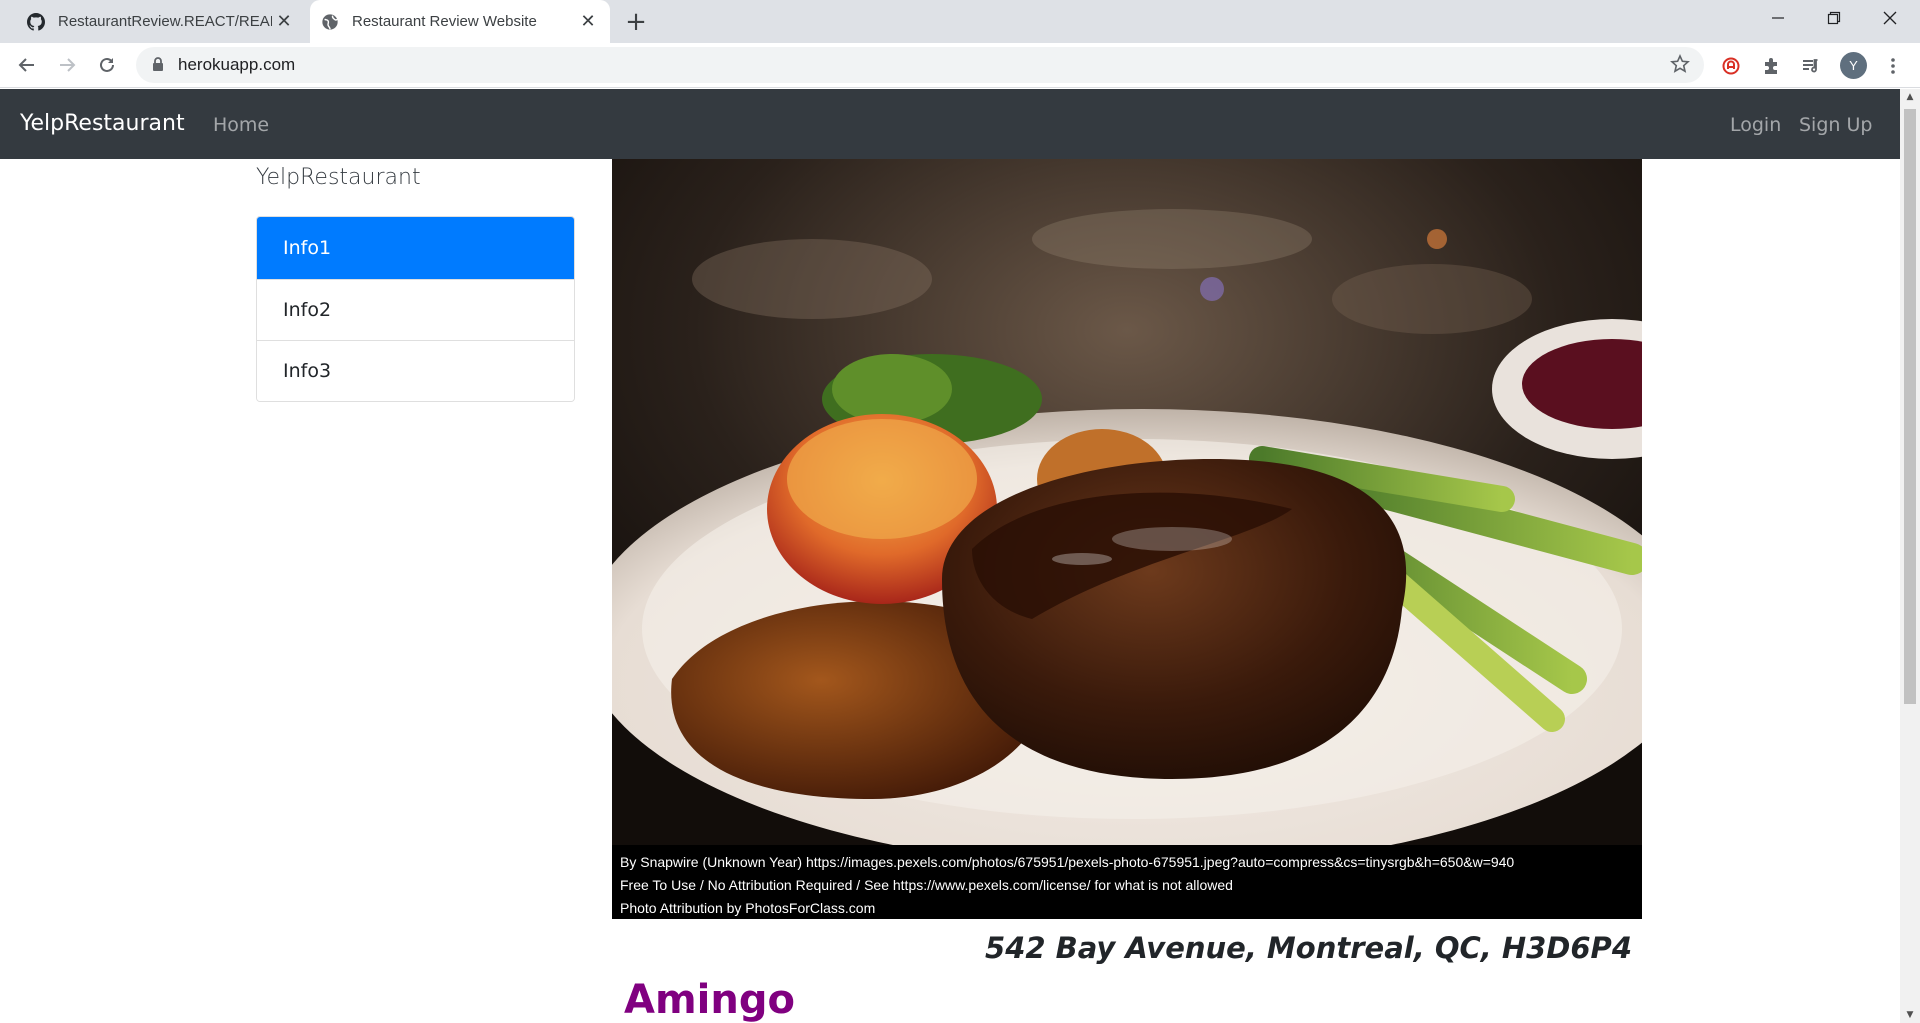 The image size is (1920, 1023). Describe the element at coordinates (1731, 66) in the screenshot. I see `extension-shield-icon` at that location.